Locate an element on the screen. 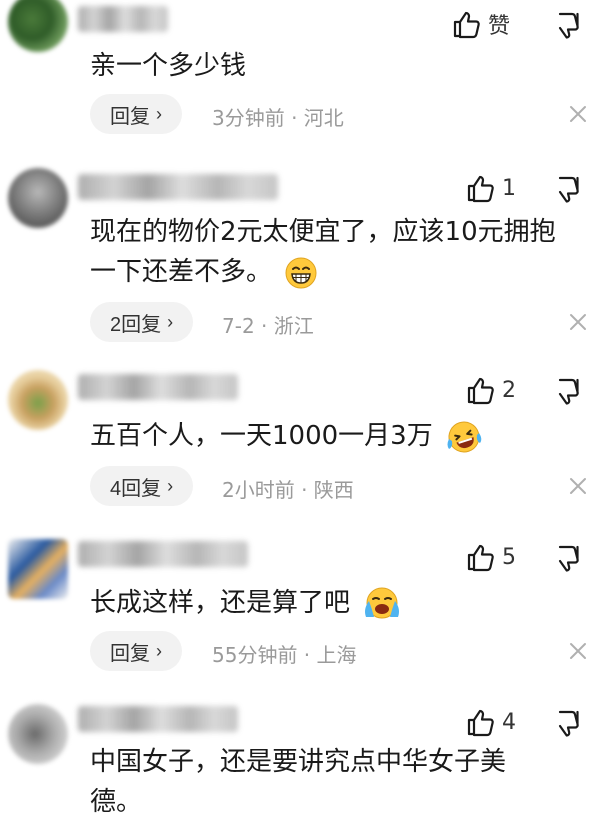 This screenshot has width=592, height=822. comment-text: 现在的物价2元太便宜了，应该10元拥抱 一下还差不多。 is located at coordinates (335, 252).